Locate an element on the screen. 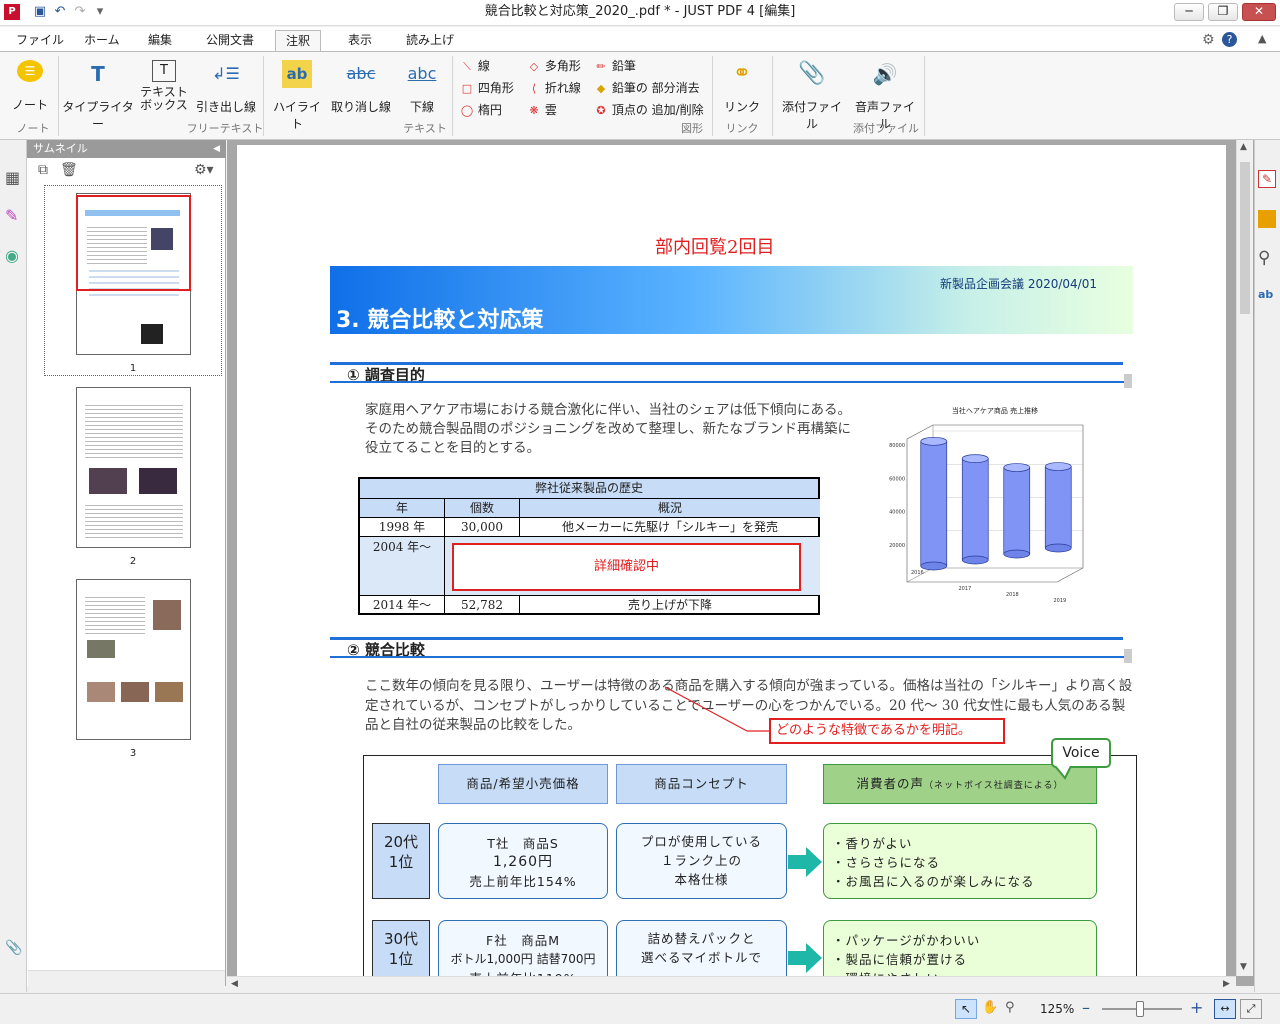  annotation-list-icon: ◉ is located at coordinates (12, 255).